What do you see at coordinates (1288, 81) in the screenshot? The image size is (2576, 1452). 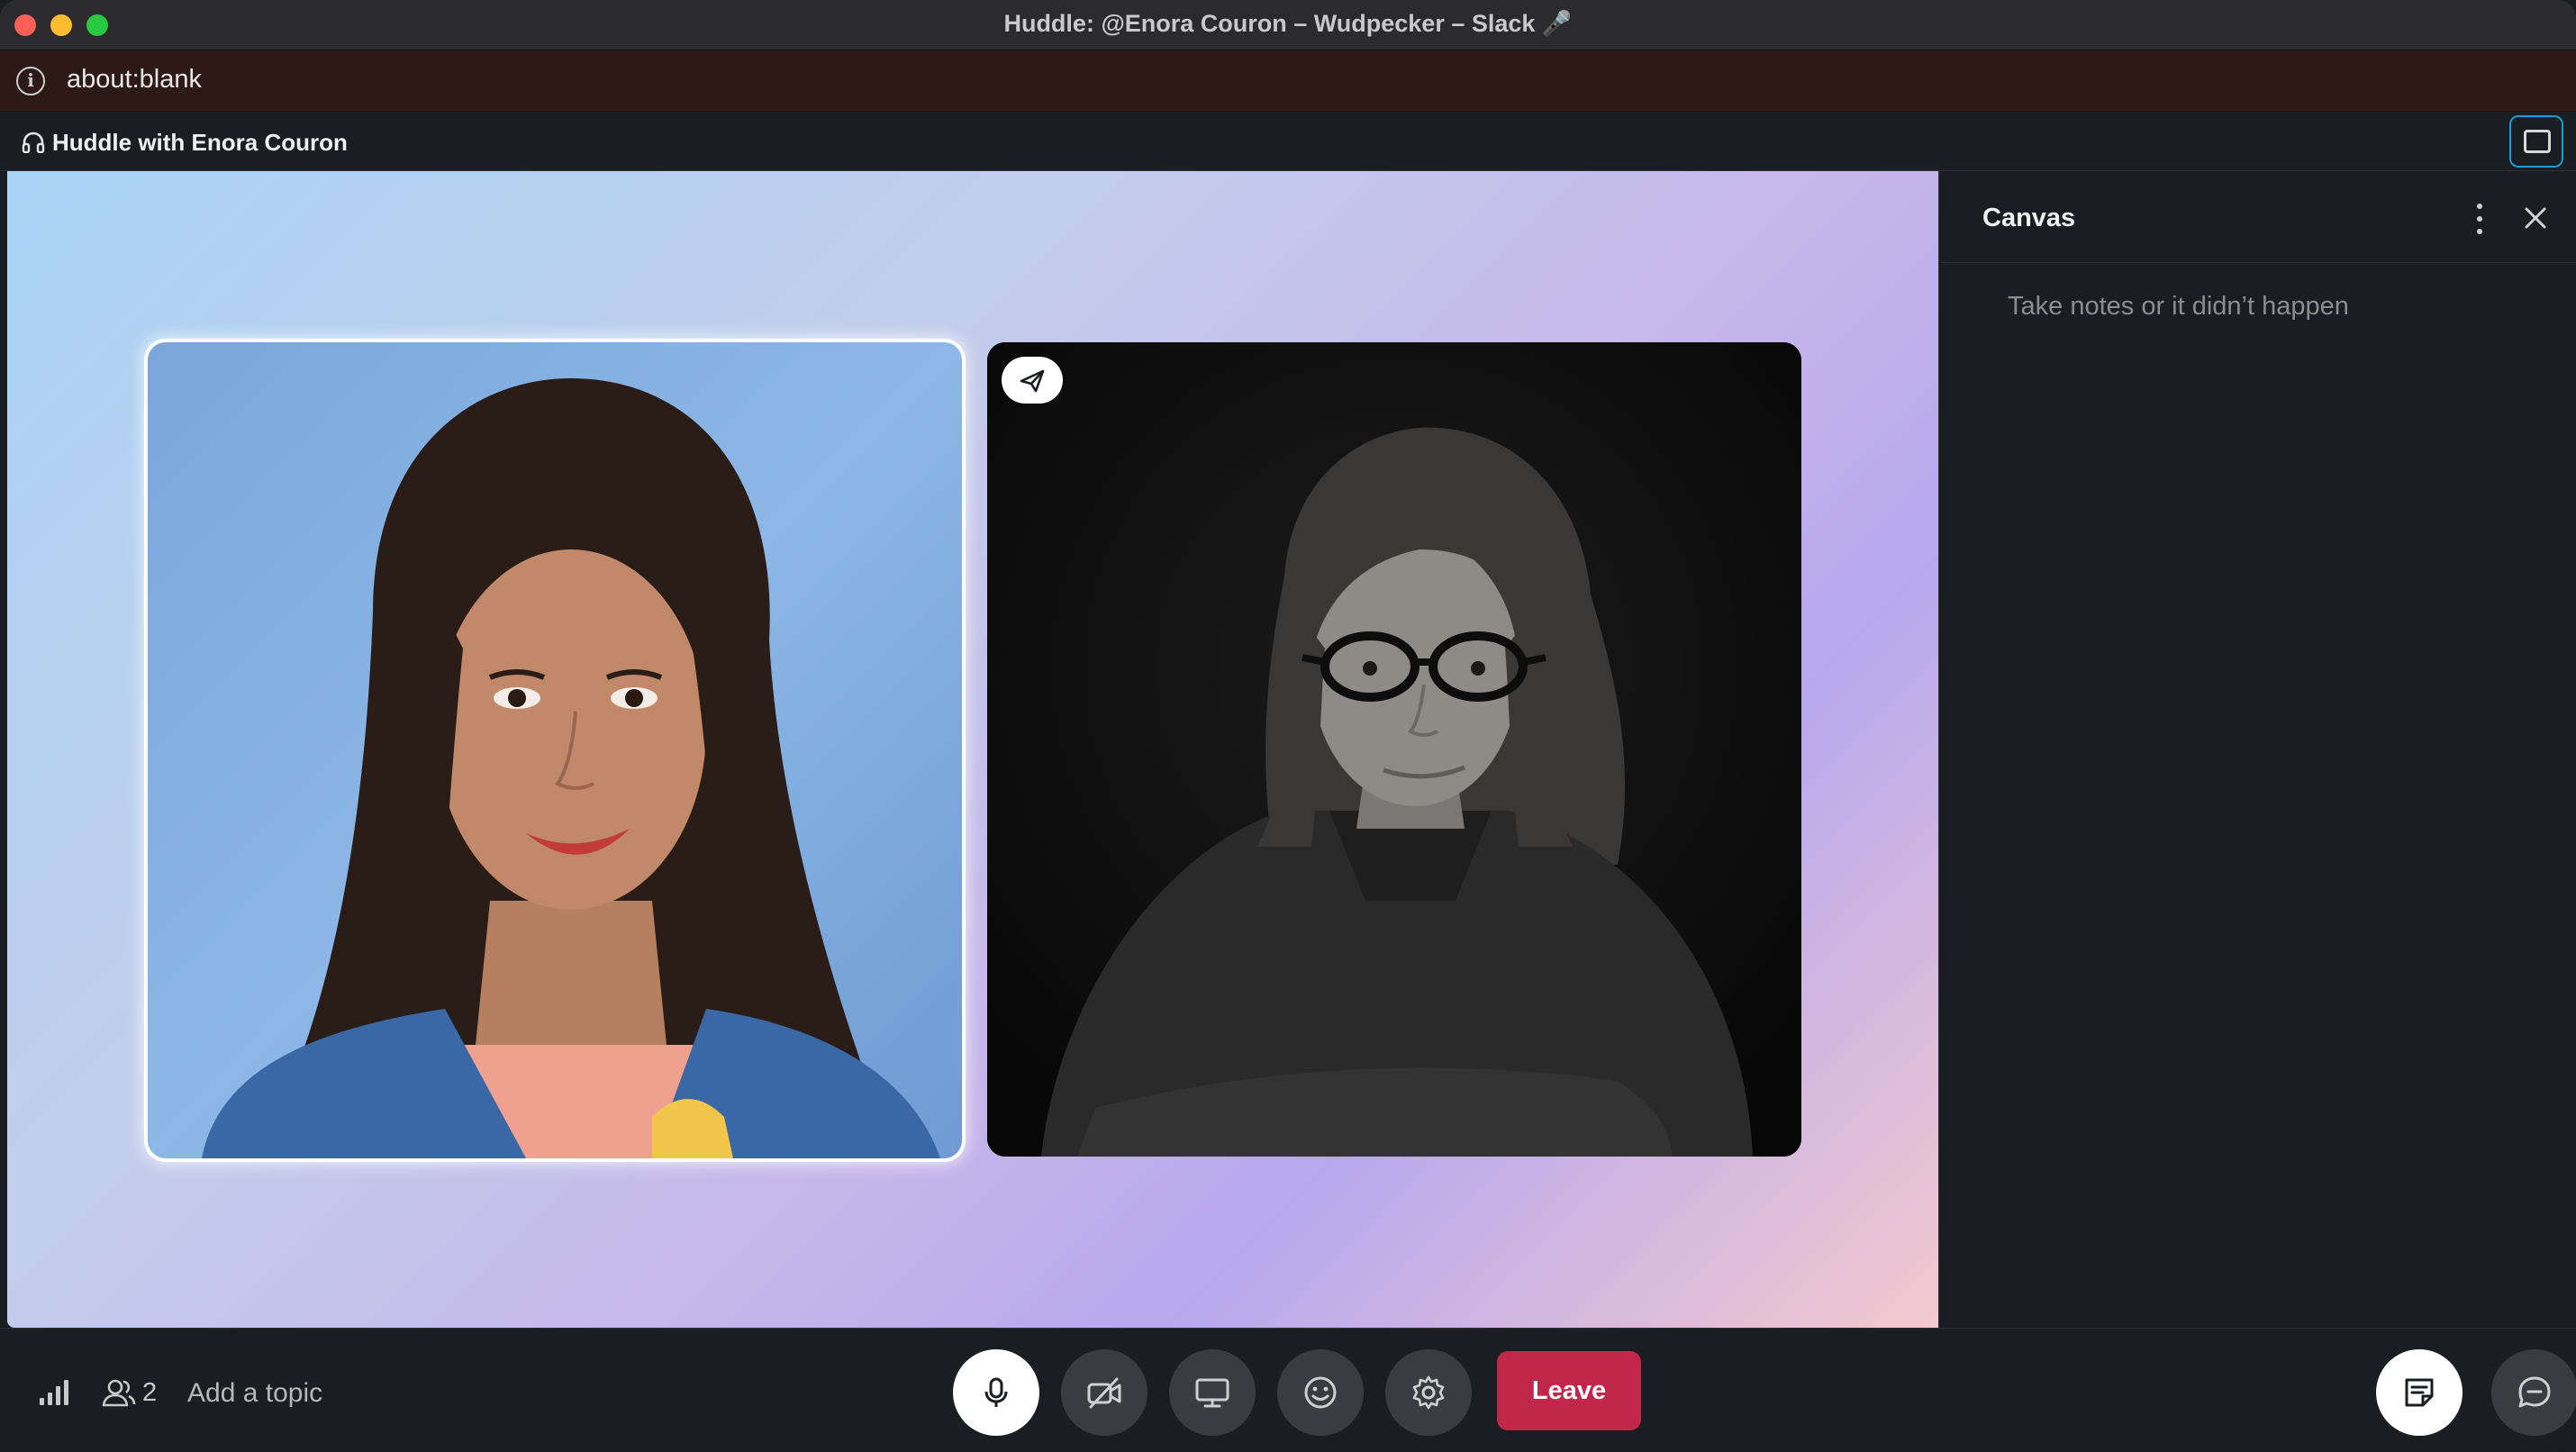 I see `url-bar` at bounding box center [1288, 81].